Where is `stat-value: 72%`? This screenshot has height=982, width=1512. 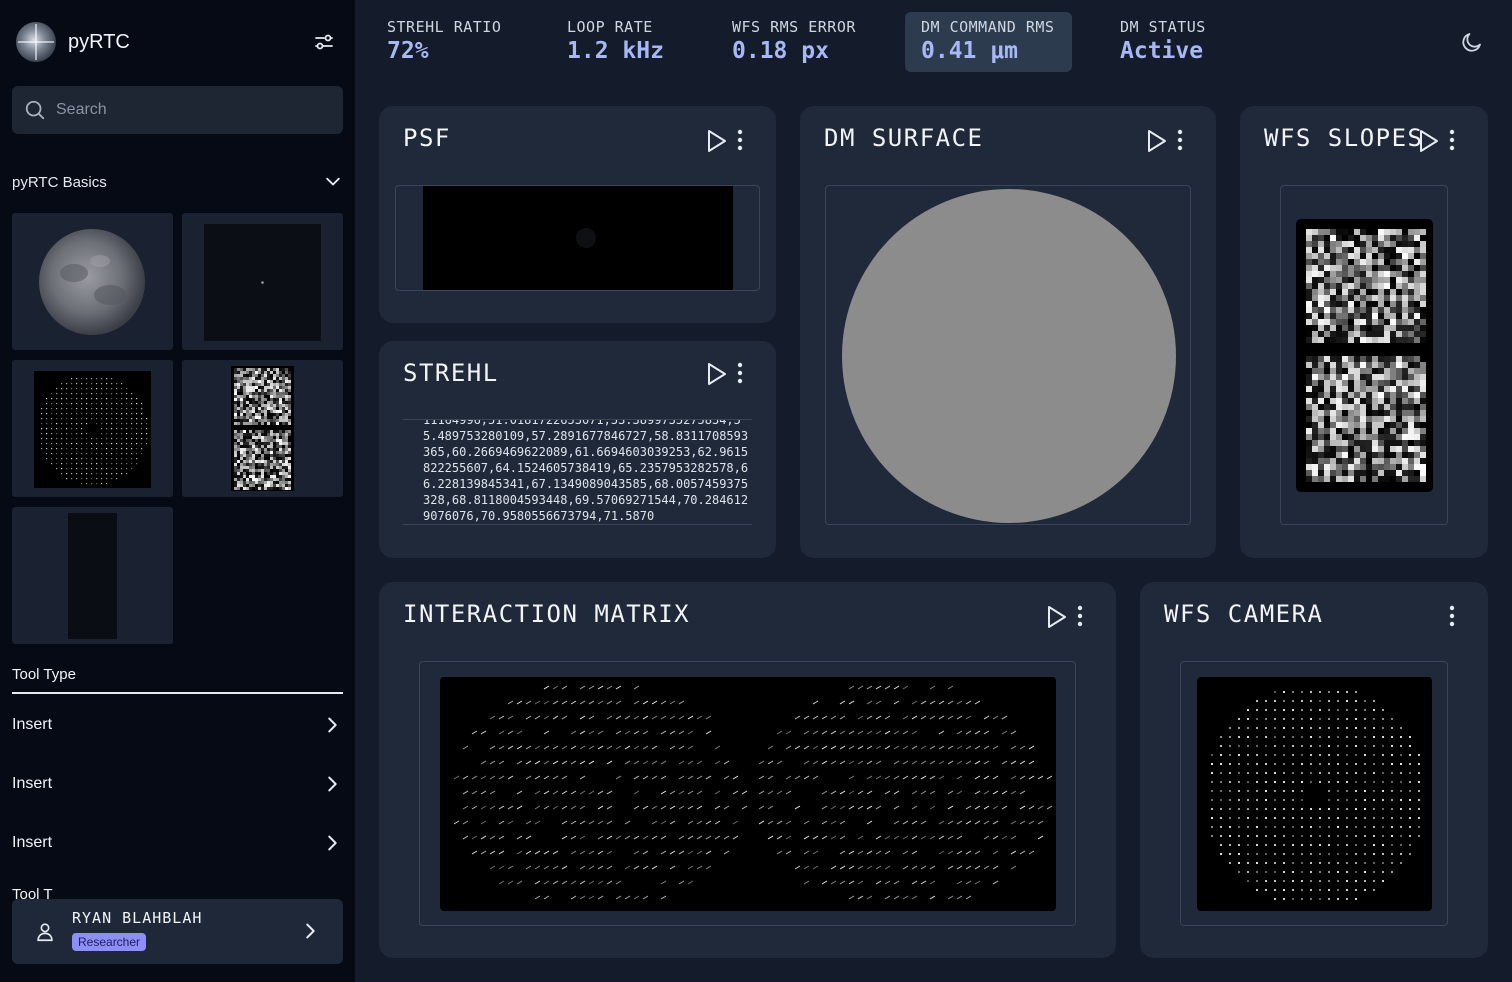 stat-value: 72% is located at coordinates (408, 51).